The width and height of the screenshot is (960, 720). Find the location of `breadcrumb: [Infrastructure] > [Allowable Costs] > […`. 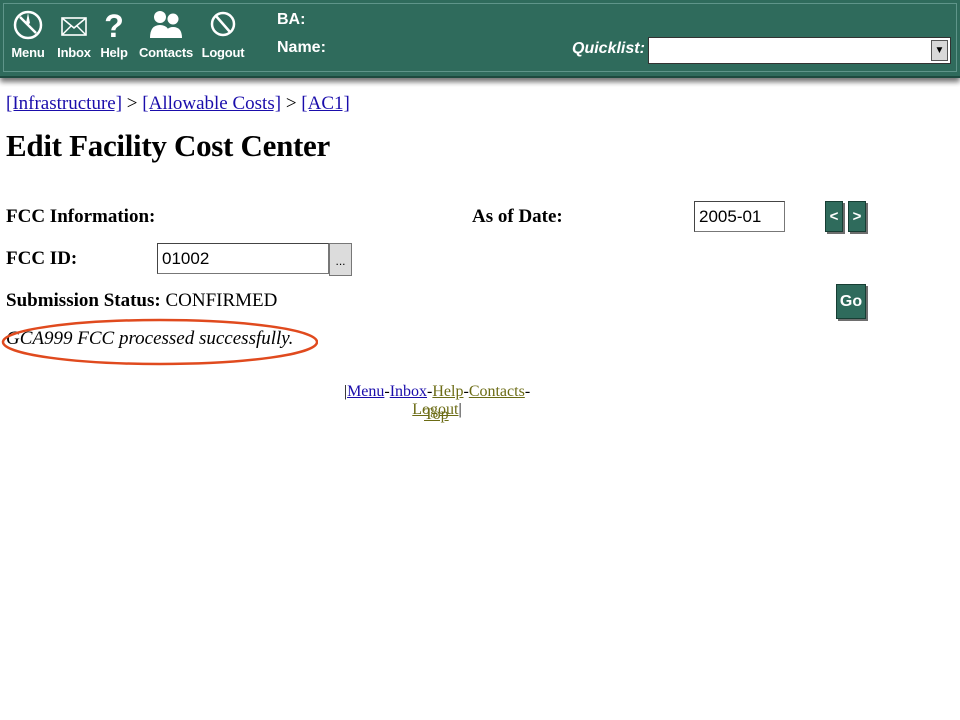

breadcrumb: [Infrastructure] > [Allowable Costs] > [… is located at coordinates (178, 104).